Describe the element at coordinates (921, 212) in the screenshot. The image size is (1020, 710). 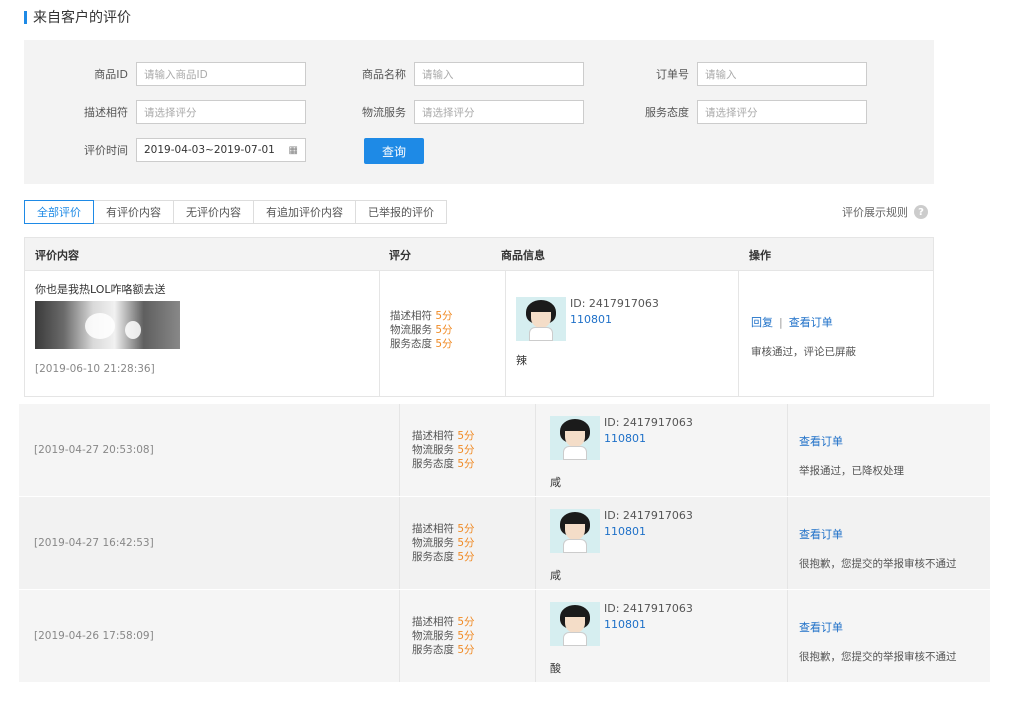
I see `help-icon: ?` at that location.